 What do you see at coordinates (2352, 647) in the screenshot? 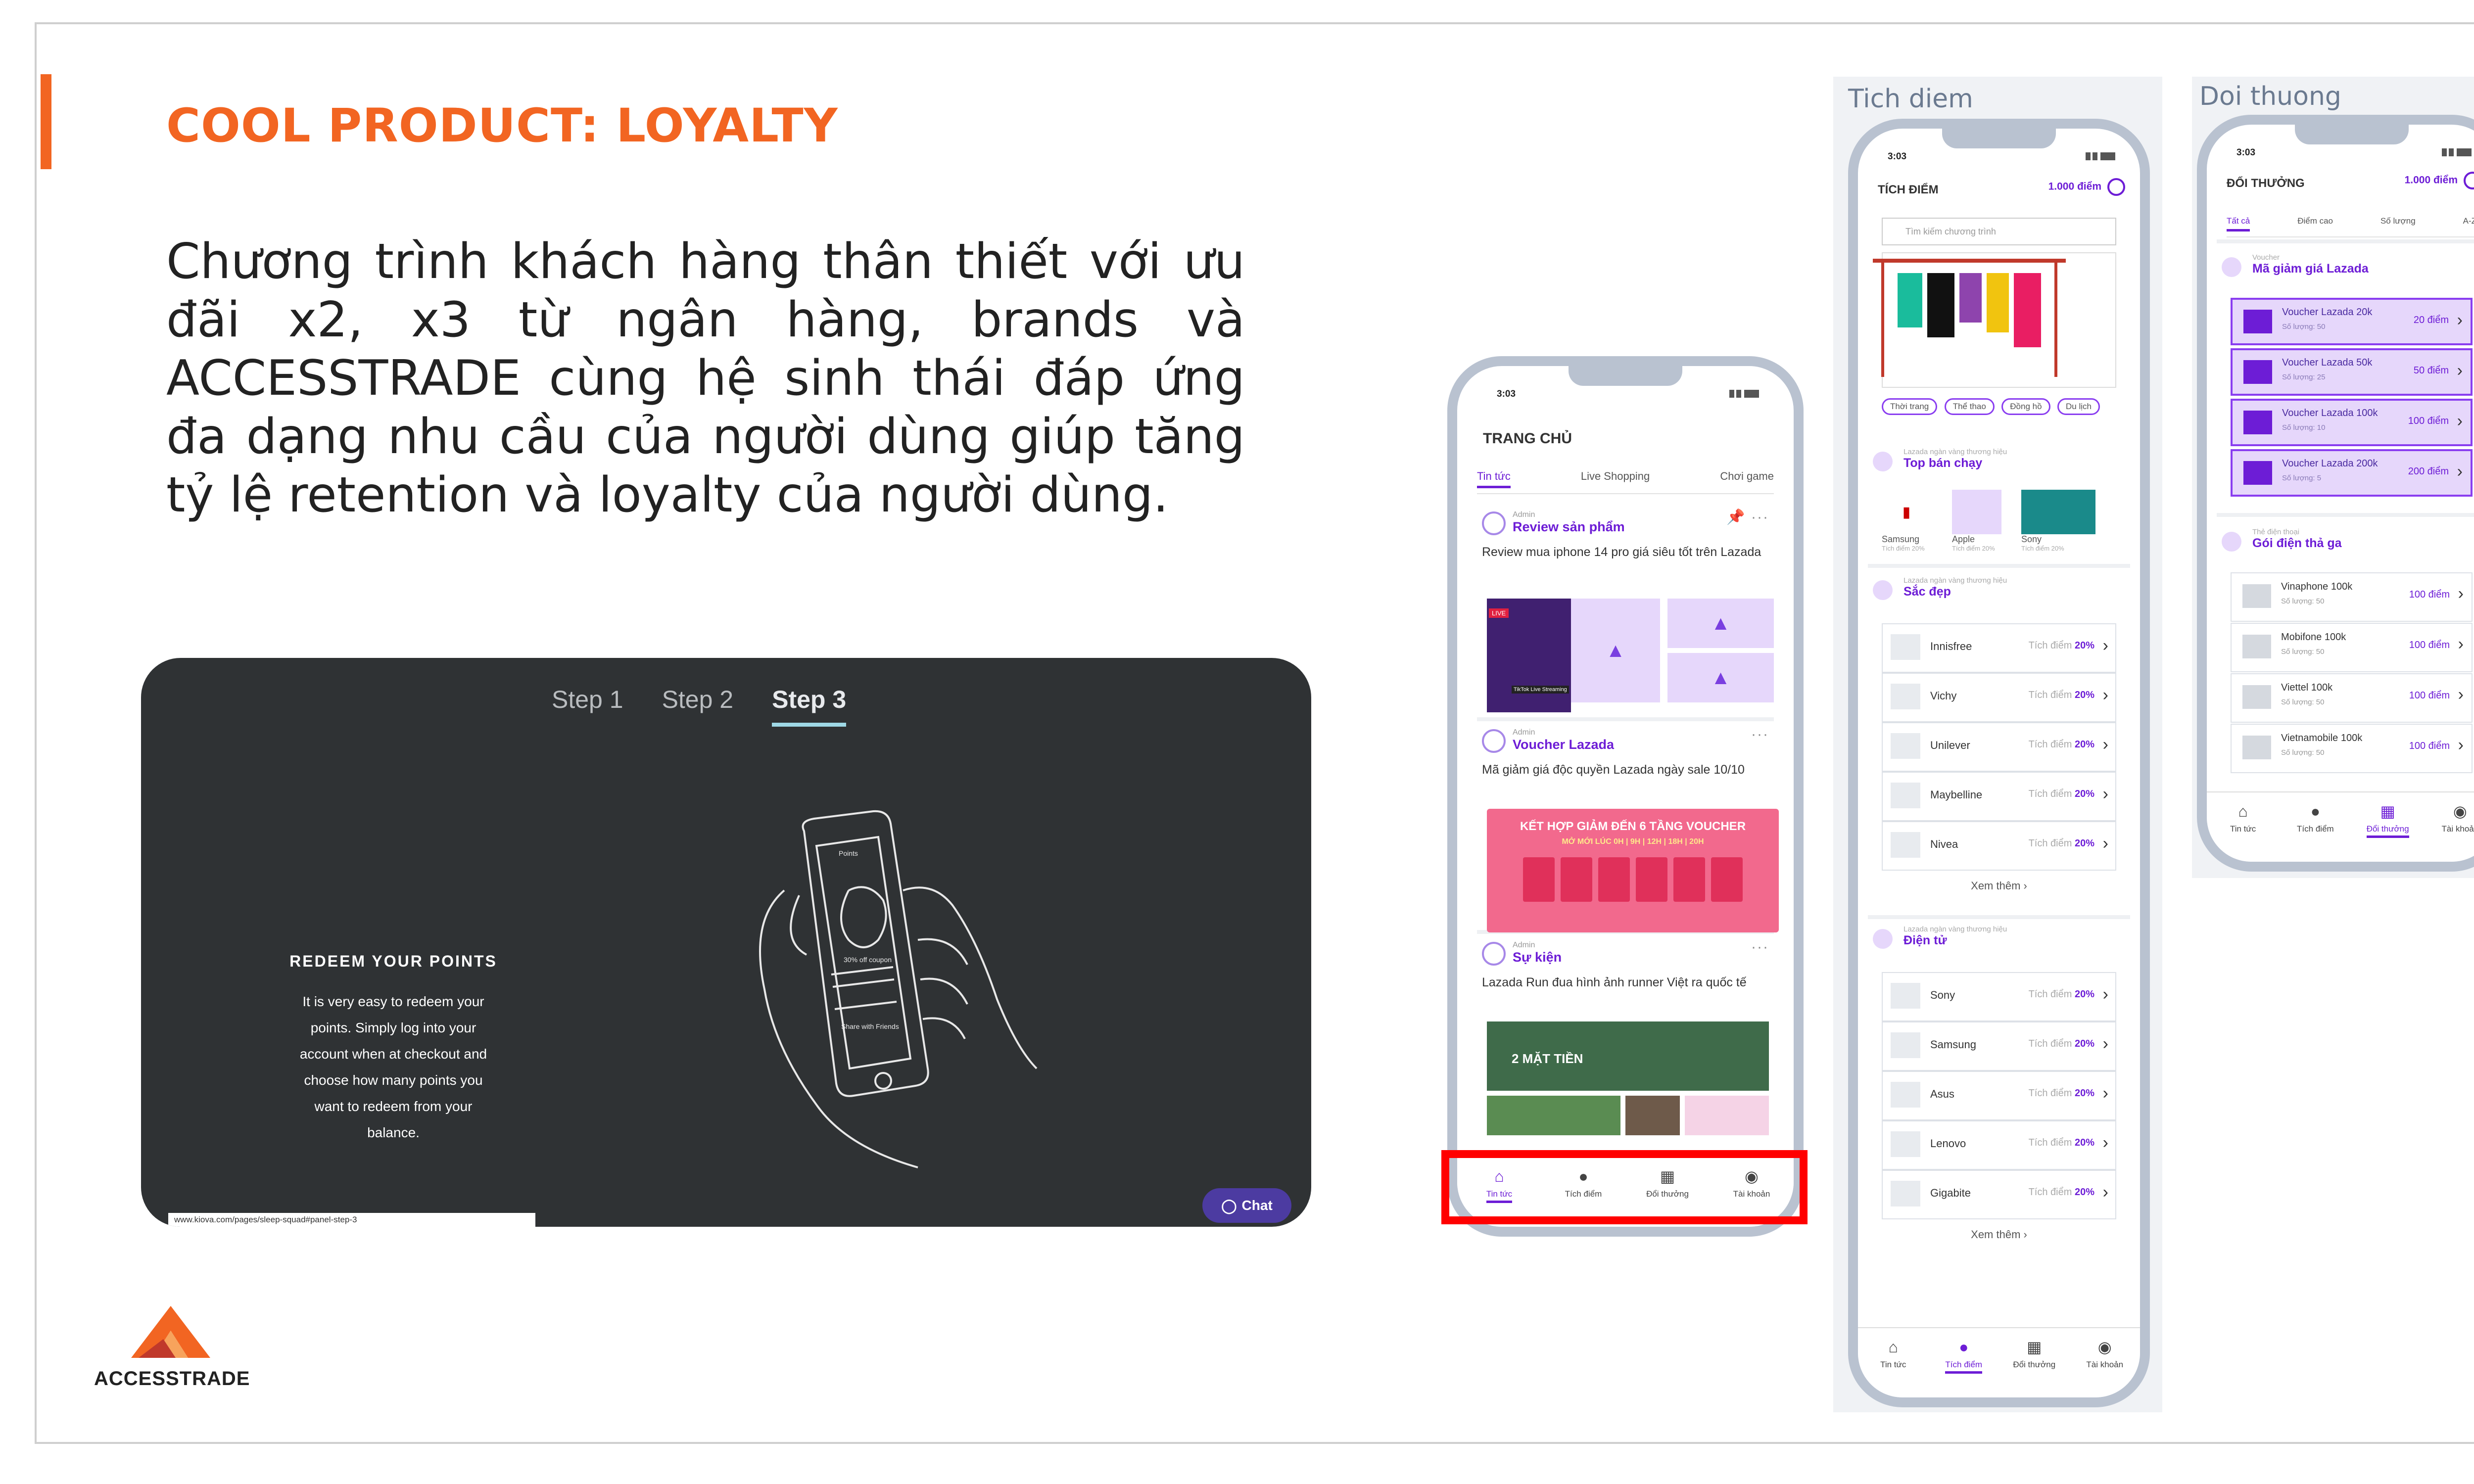
I see `phonecard-row: Mobifone 100k Số lượng: 50 100 điểm ›` at bounding box center [2352, 647].